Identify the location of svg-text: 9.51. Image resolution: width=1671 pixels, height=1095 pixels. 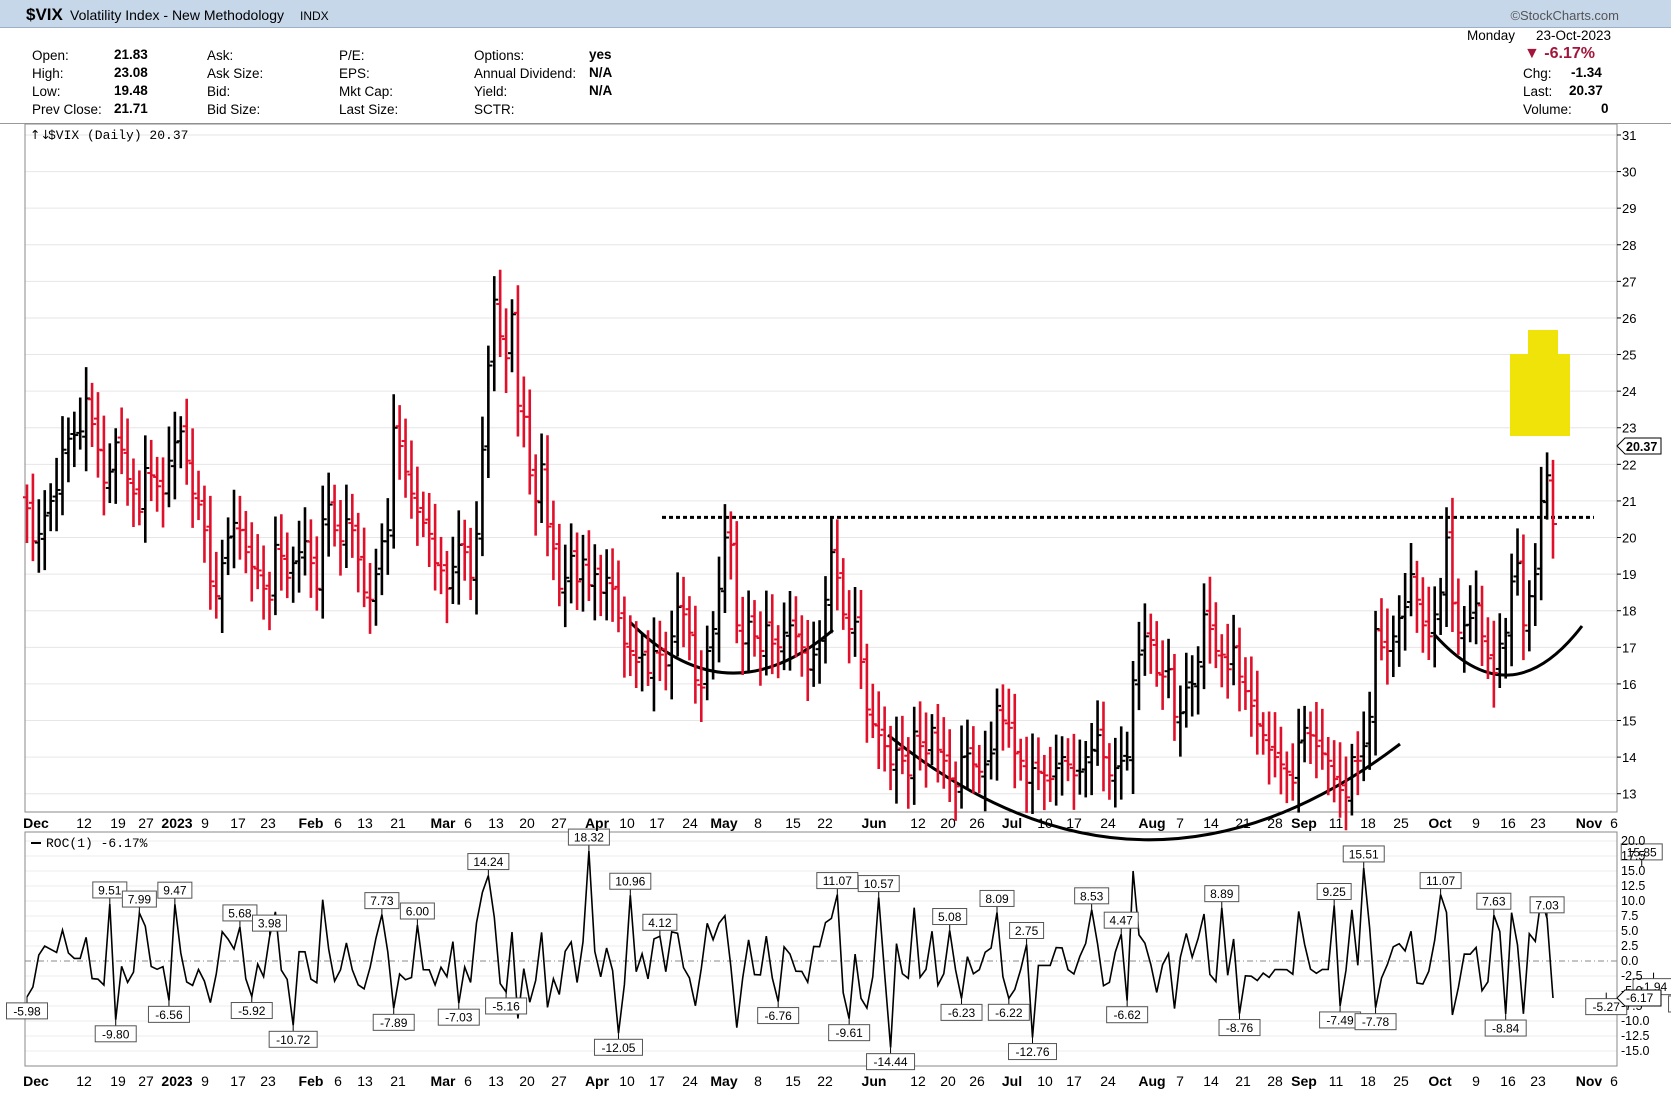
(110, 890).